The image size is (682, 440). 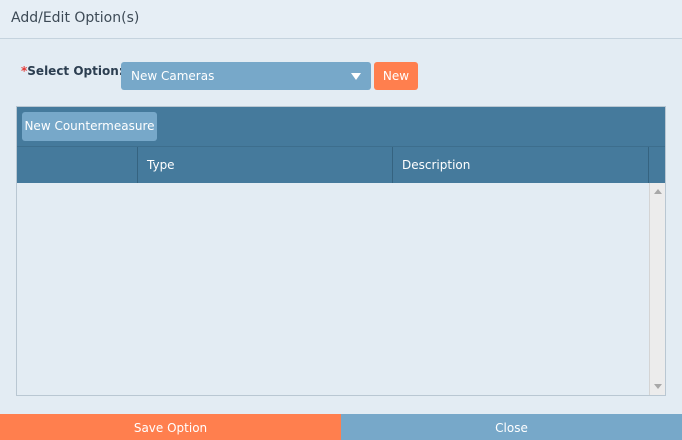 I want to click on select-option-value: New Cameras, so click(x=173, y=76).